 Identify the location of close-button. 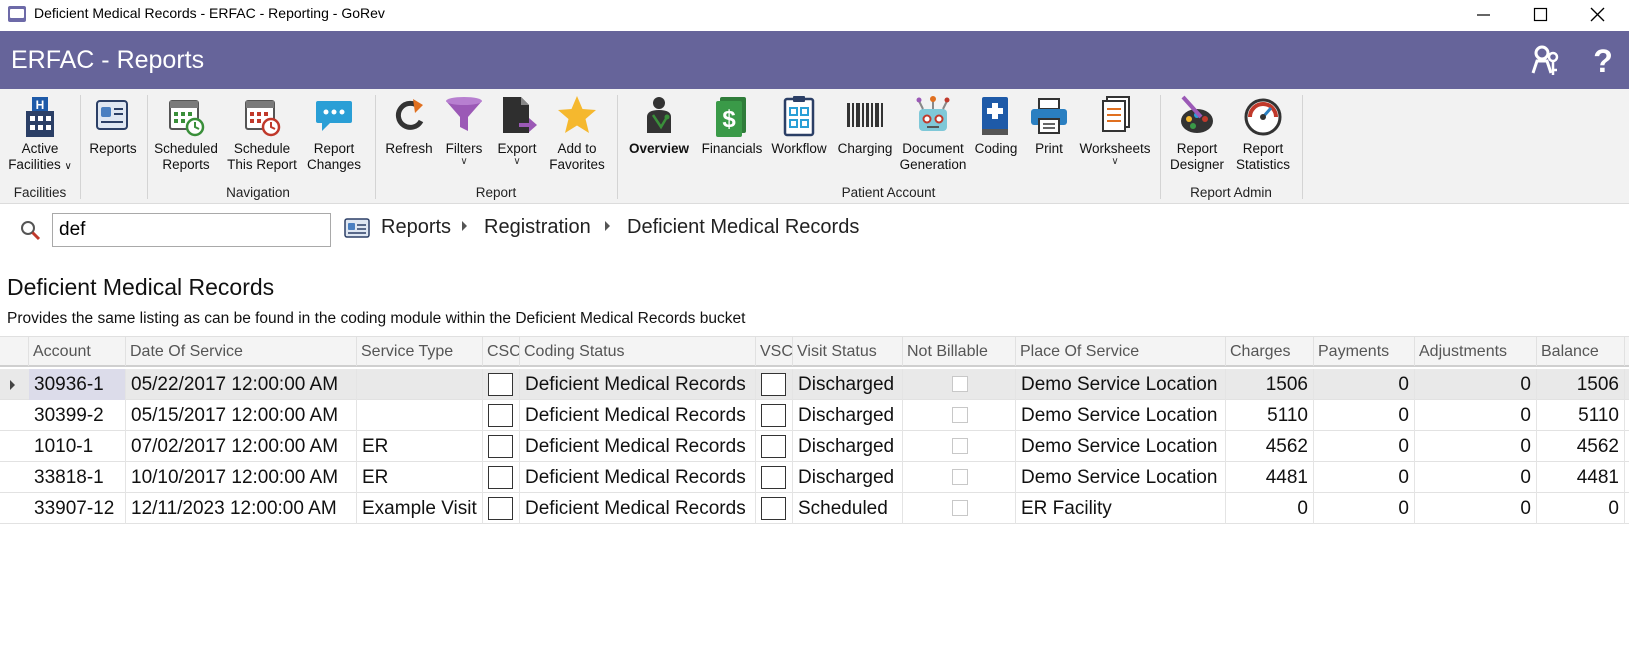
(1598, 15).